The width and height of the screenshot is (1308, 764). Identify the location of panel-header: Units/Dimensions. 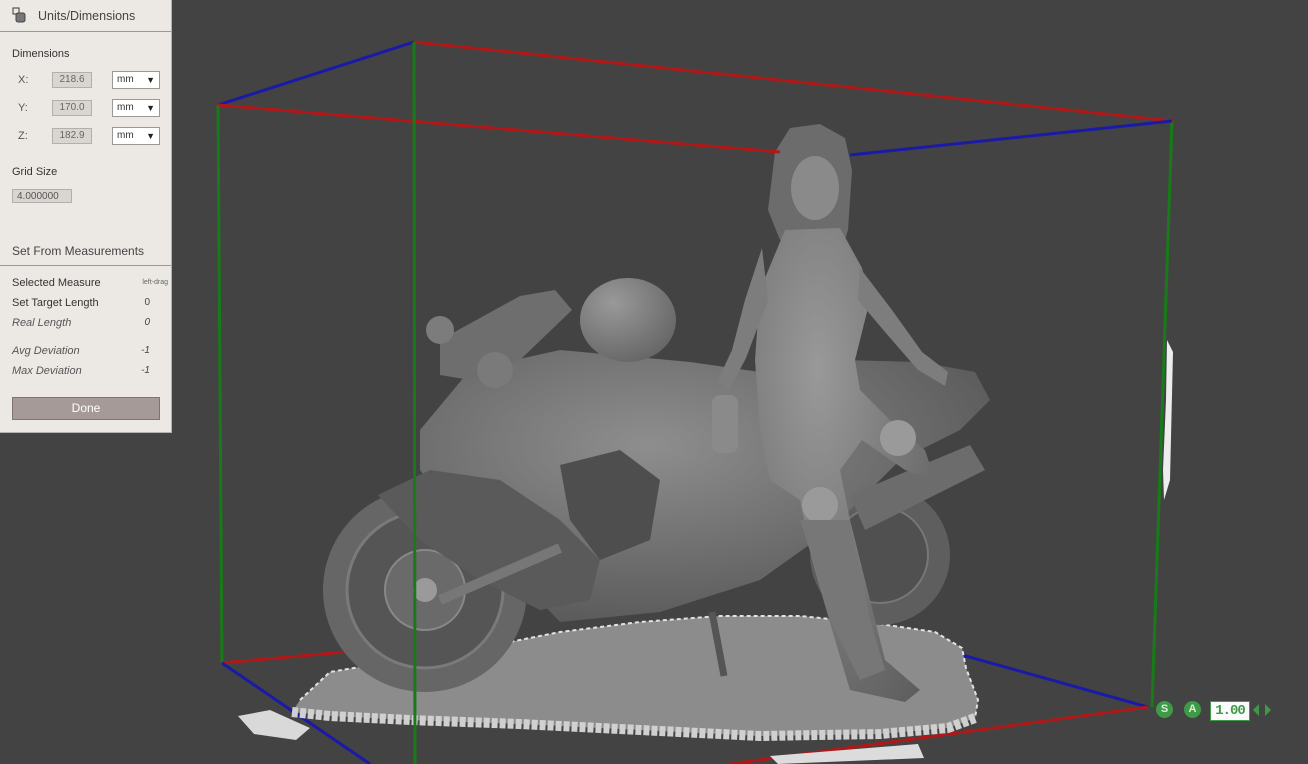
(85, 16).